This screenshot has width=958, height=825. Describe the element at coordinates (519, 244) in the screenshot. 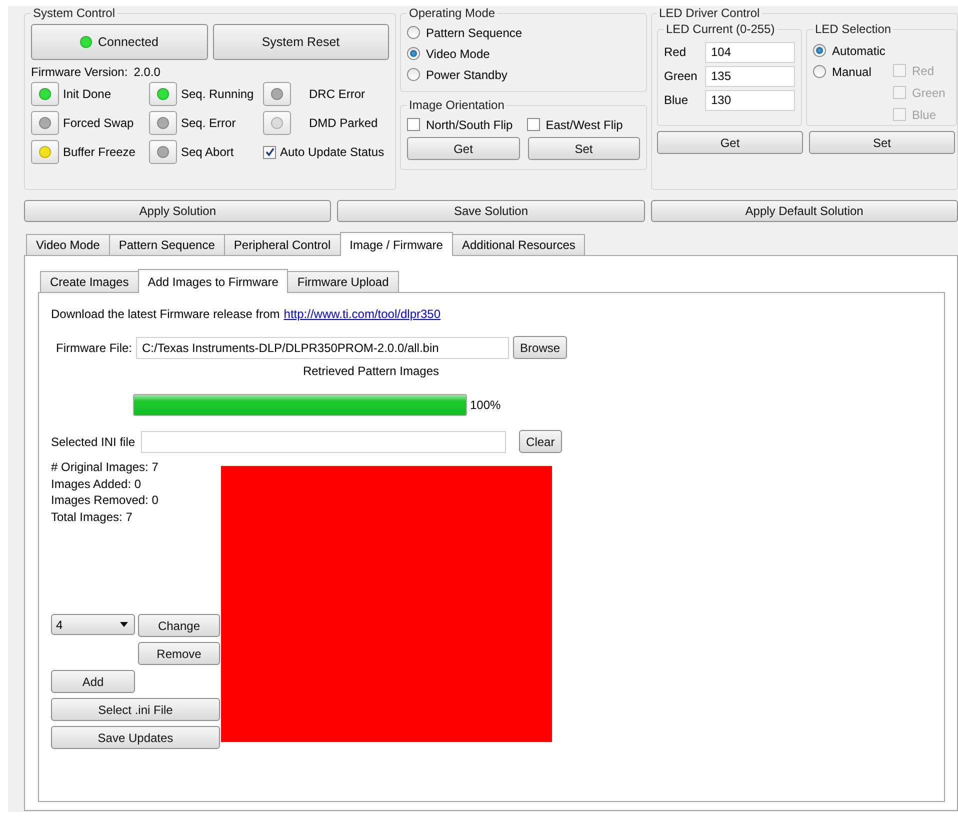

I see `tab: Additional Resources` at that location.